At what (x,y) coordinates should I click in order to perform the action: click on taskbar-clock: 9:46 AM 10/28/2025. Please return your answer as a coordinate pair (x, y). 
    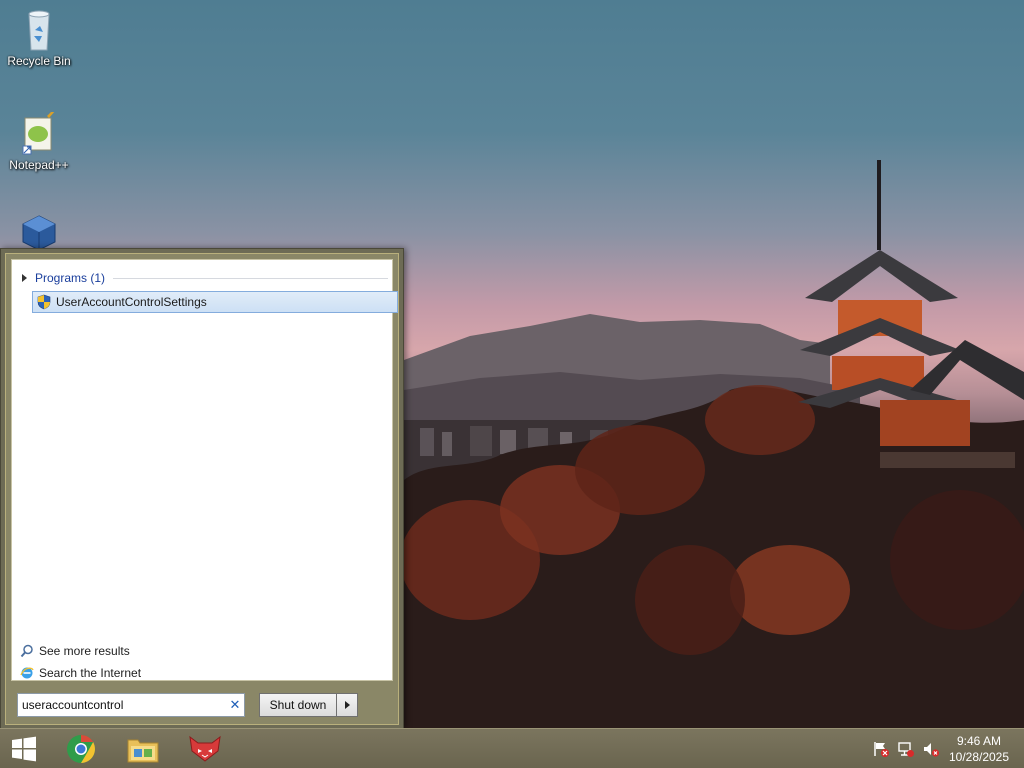
    Looking at the image, I should click on (979, 749).